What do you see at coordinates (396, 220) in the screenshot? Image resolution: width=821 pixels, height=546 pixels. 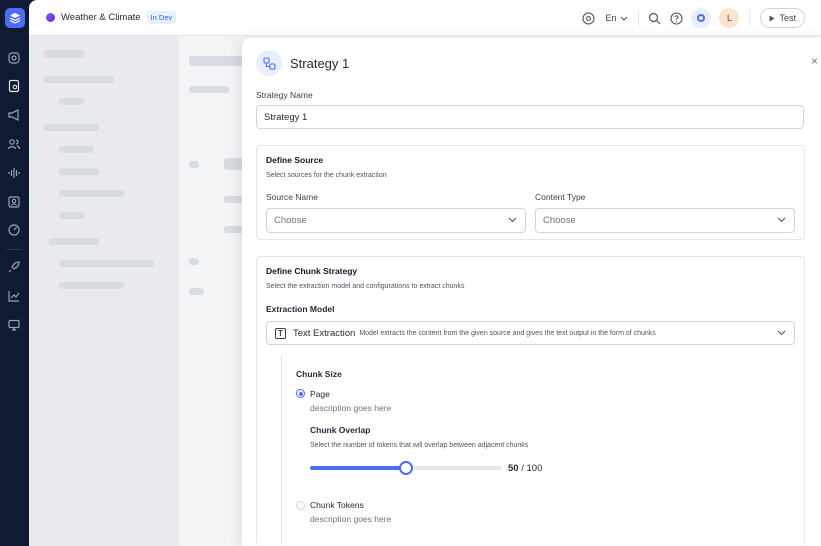 I see `source-name-select: Choose` at bounding box center [396, 220].